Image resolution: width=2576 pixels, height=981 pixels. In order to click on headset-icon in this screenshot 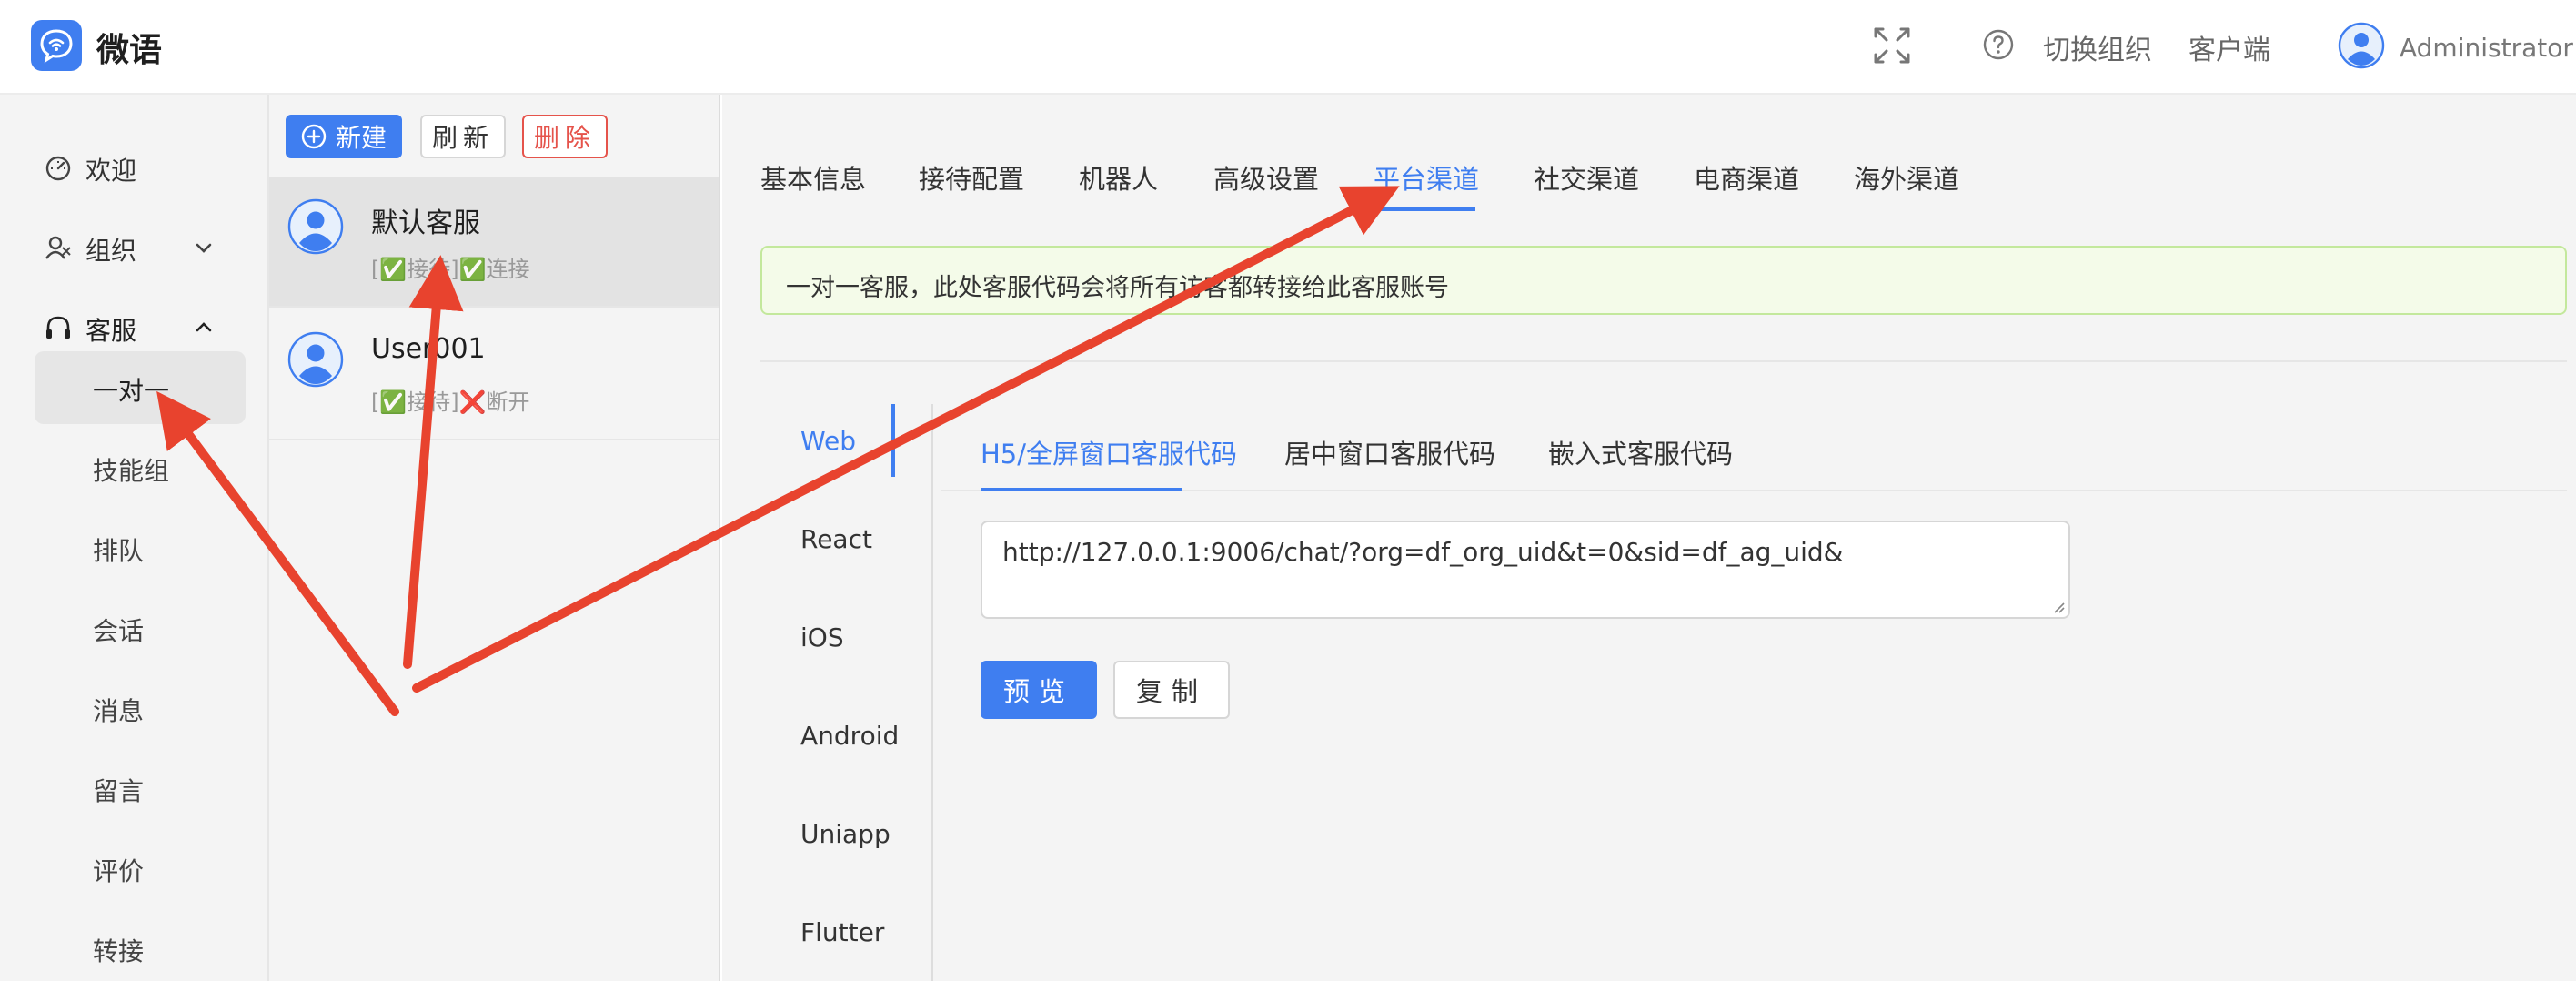, I will do `click(58, 327)`.